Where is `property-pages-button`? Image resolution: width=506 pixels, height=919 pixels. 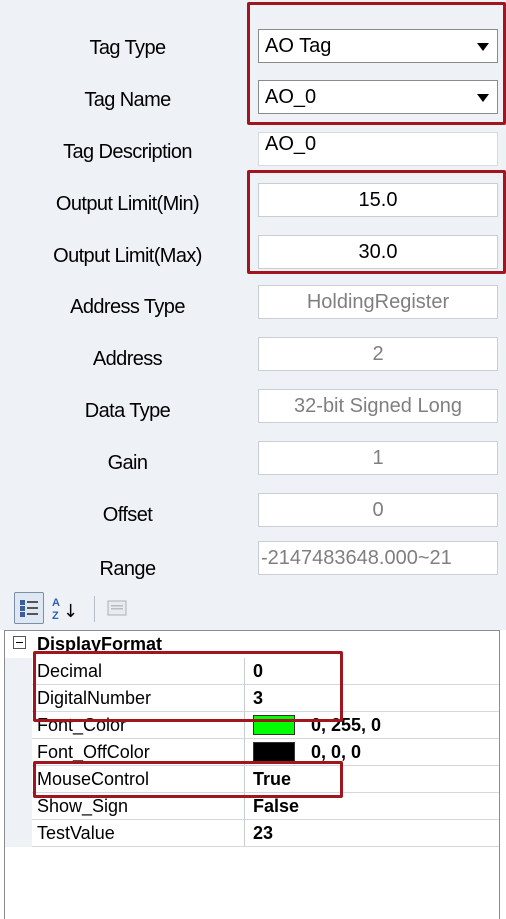 property-pages-button is located at coordinates (117, 608).